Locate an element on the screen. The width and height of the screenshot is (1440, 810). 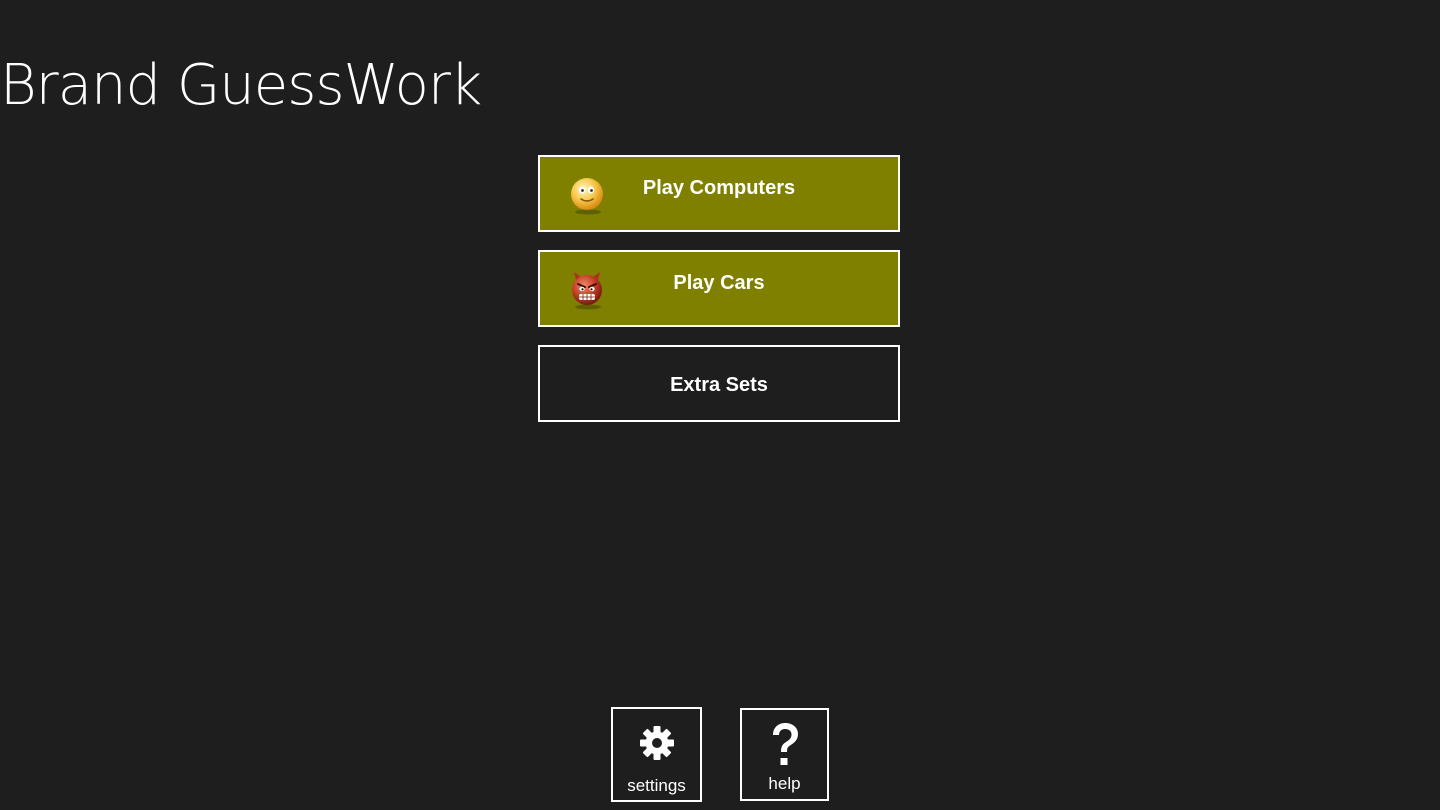
extra-sets-label: Extra Sets is located at coordinates (719, 385).